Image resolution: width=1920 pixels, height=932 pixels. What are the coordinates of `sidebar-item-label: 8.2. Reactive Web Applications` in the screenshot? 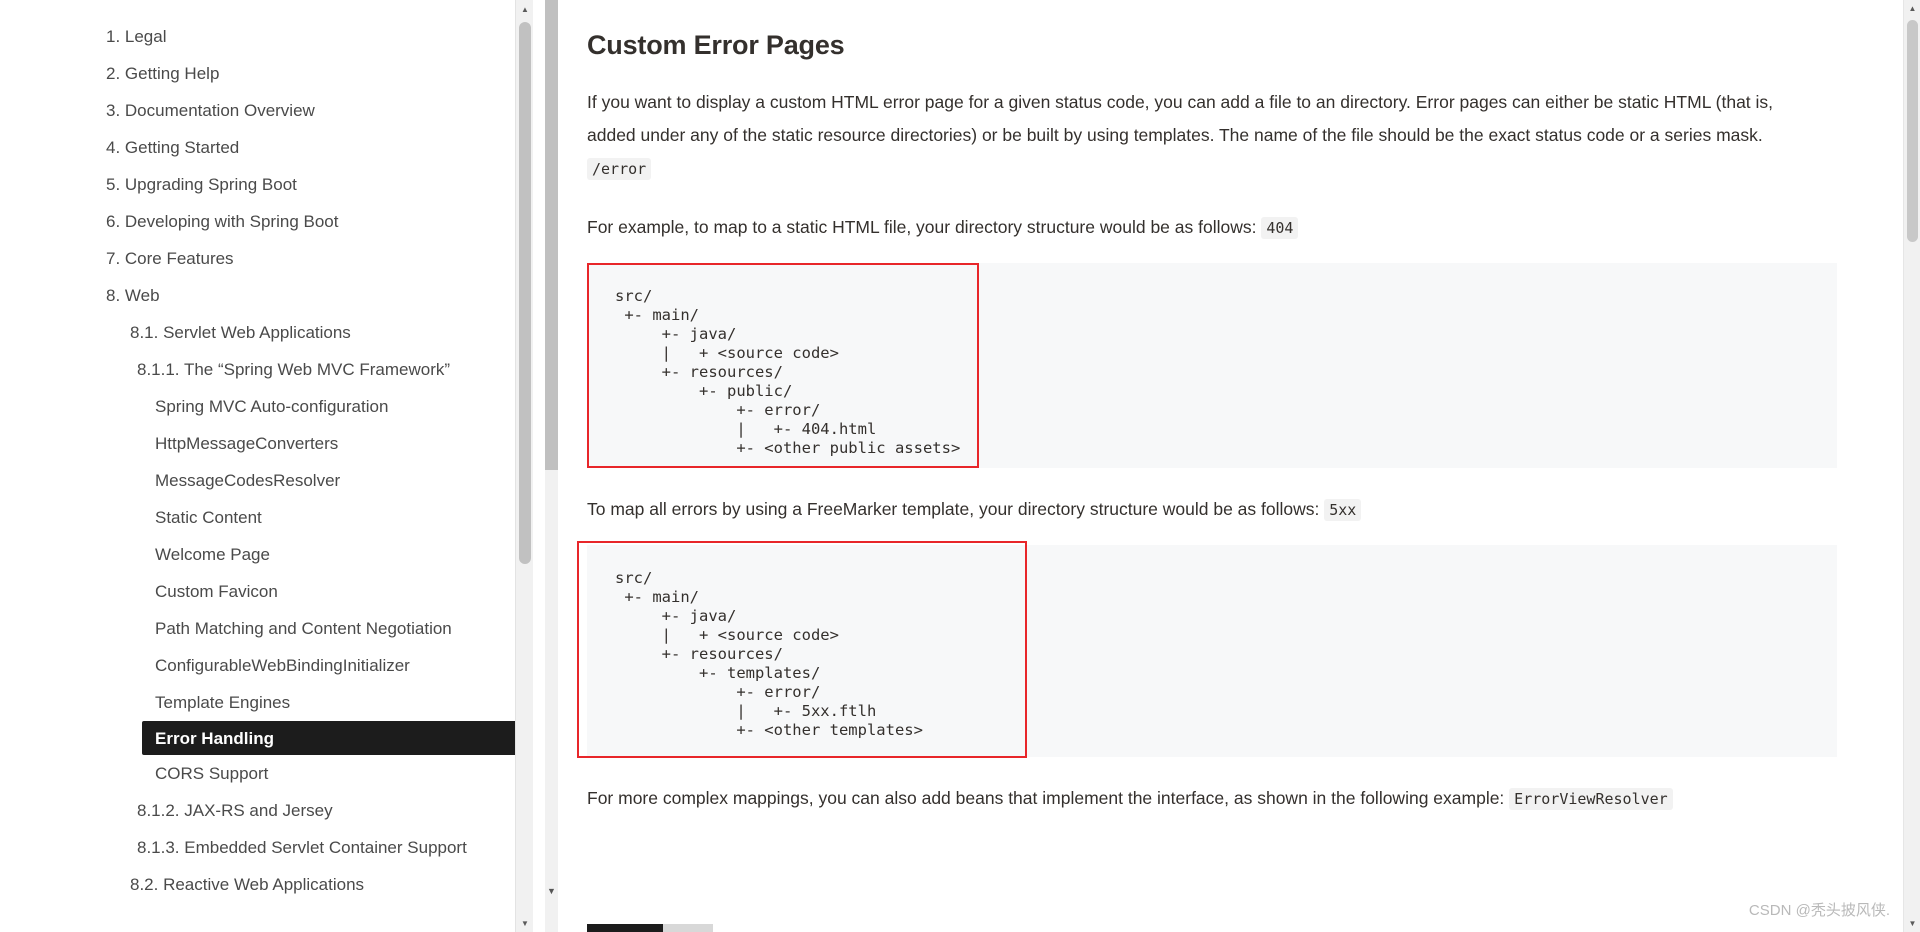 It's located at (247, 884).